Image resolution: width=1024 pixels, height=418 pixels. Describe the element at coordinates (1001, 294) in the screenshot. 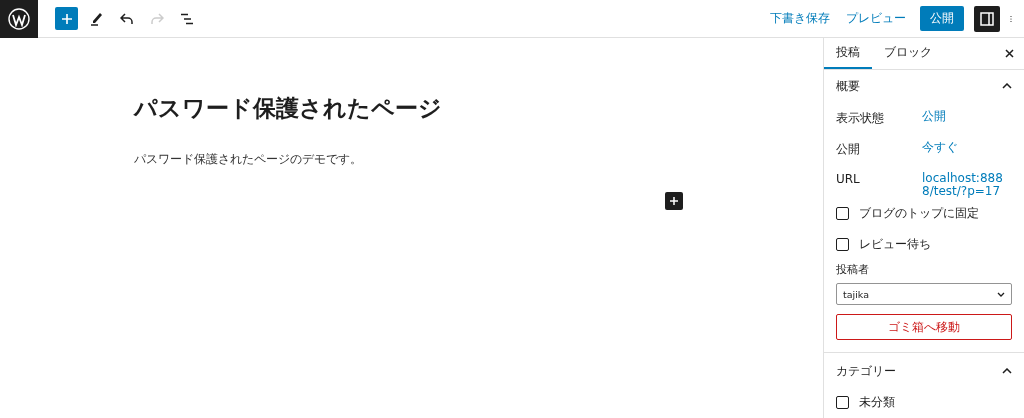

I see `chevron-down-icon` at that location.